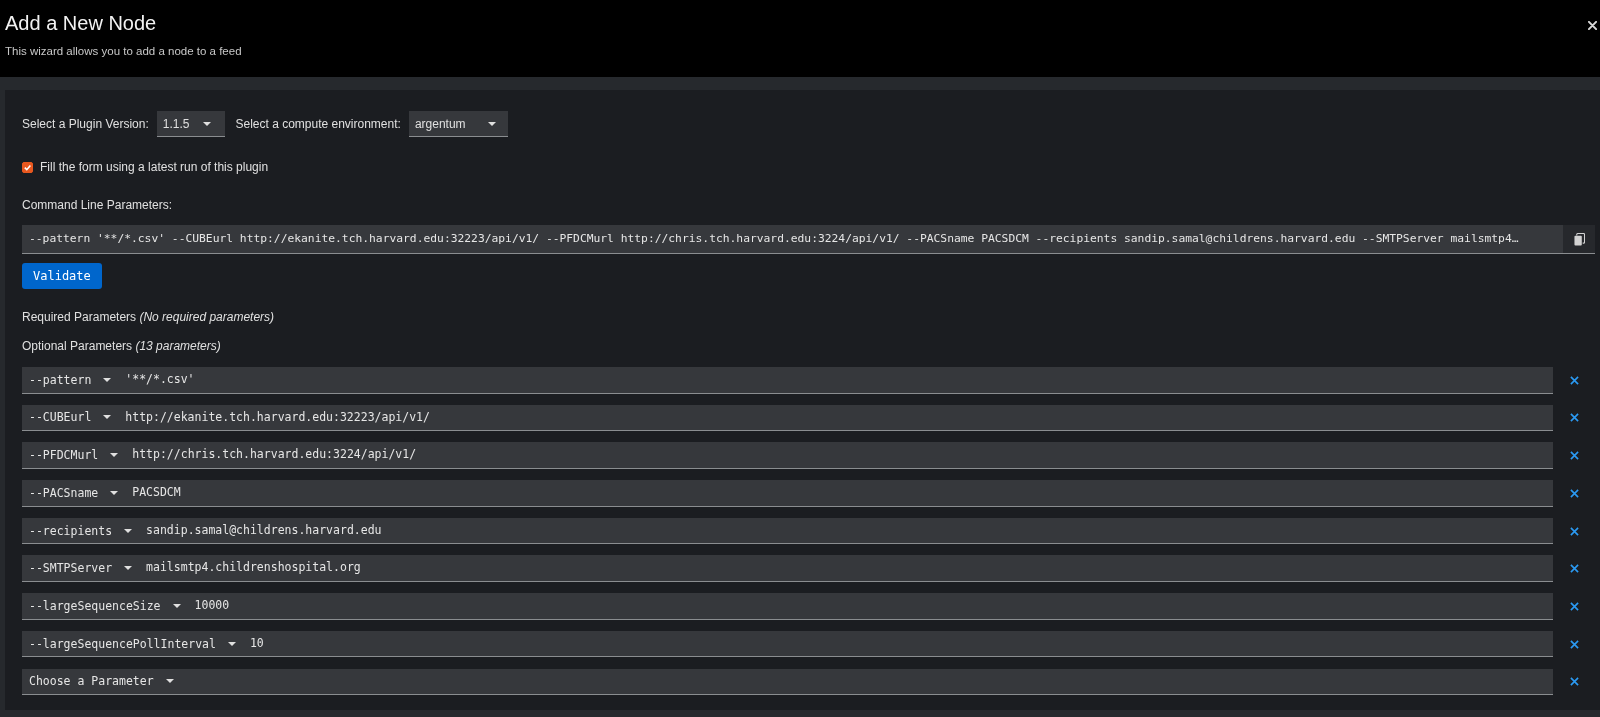 The height and width of the screenshot is (717, 1600). I want to click on parameter-value-field: '**/*.csv', so click(839, 380).